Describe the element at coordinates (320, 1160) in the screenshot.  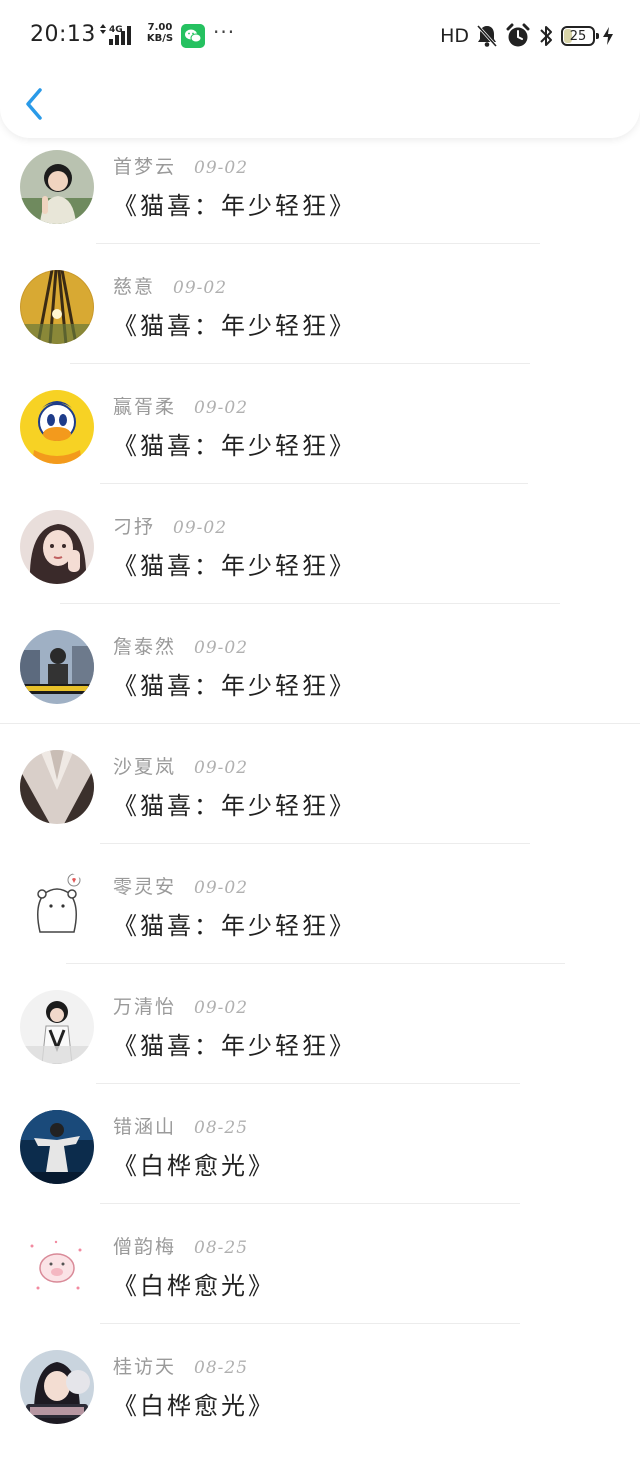
I see `comment-row: 错涵山 08-25 《白桦愈光》` at that location.